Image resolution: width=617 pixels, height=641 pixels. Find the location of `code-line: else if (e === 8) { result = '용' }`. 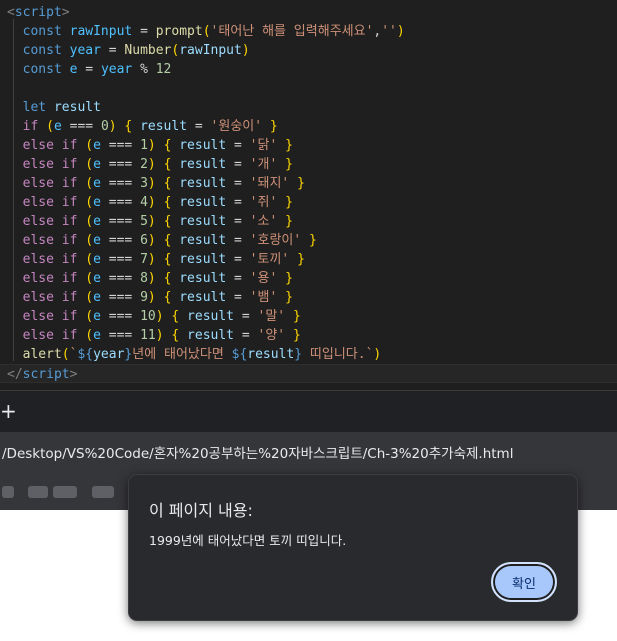

code-line: else if (e === 8) { result = '용' } is located at coordinates (308, 278).